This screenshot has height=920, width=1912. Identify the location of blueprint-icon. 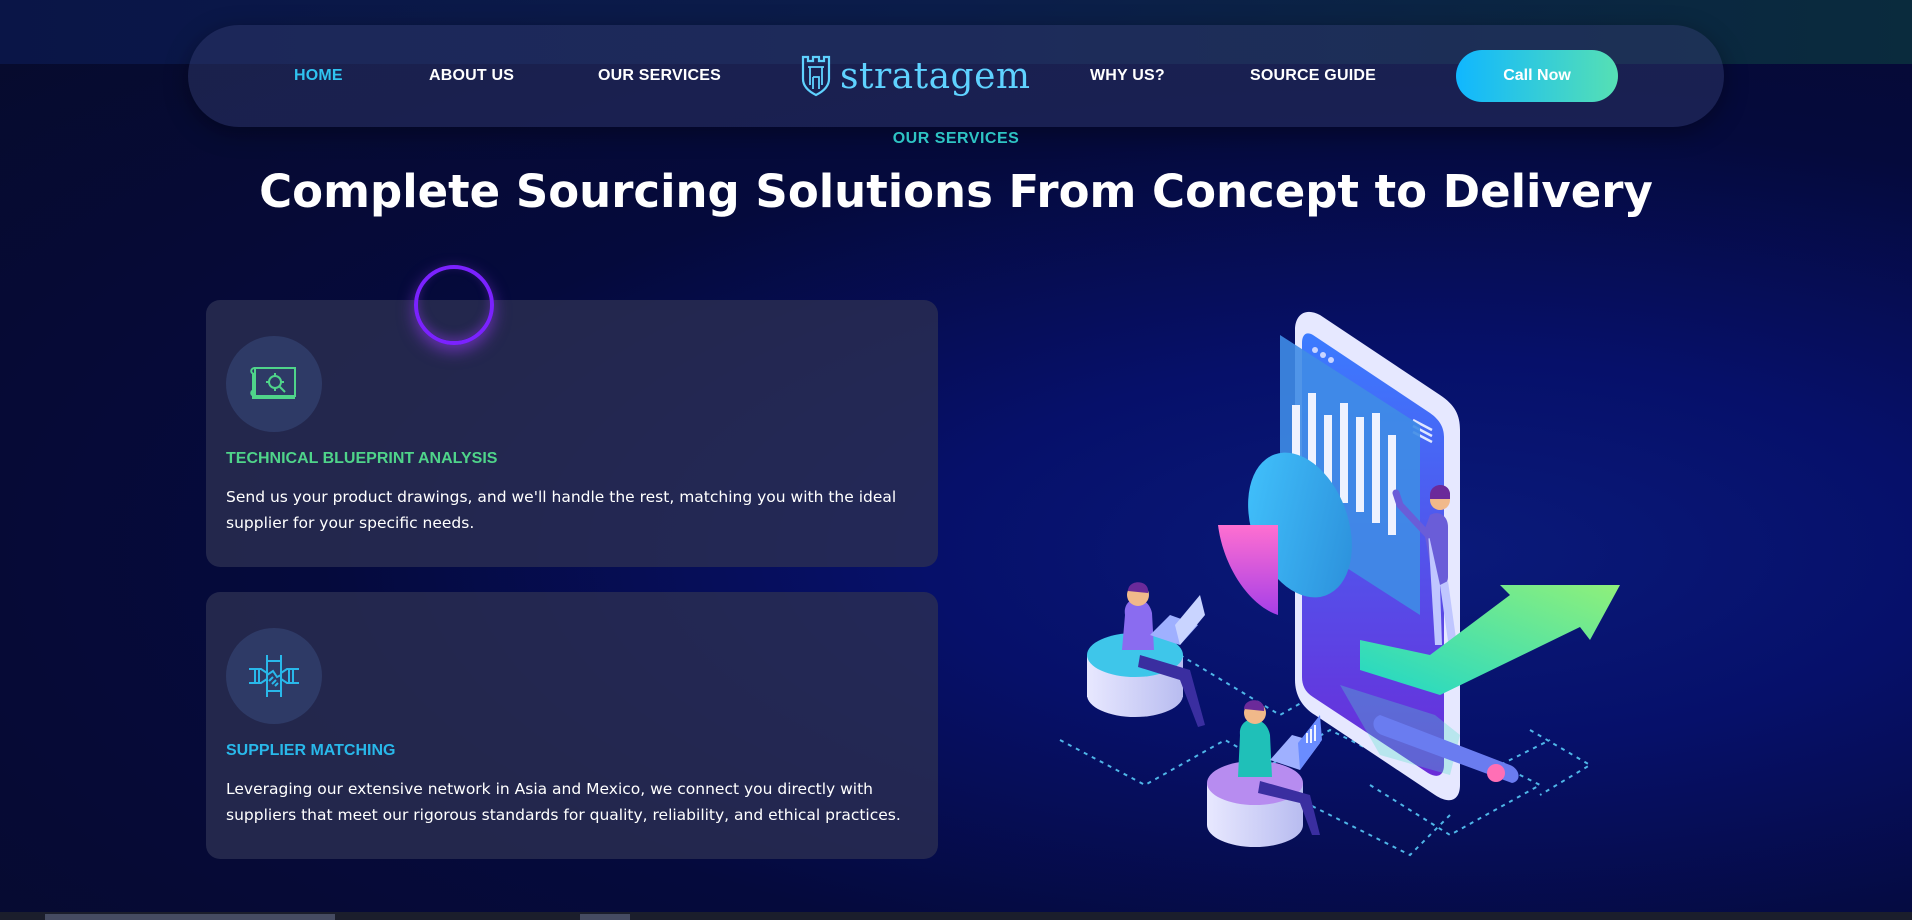
(273, 383).